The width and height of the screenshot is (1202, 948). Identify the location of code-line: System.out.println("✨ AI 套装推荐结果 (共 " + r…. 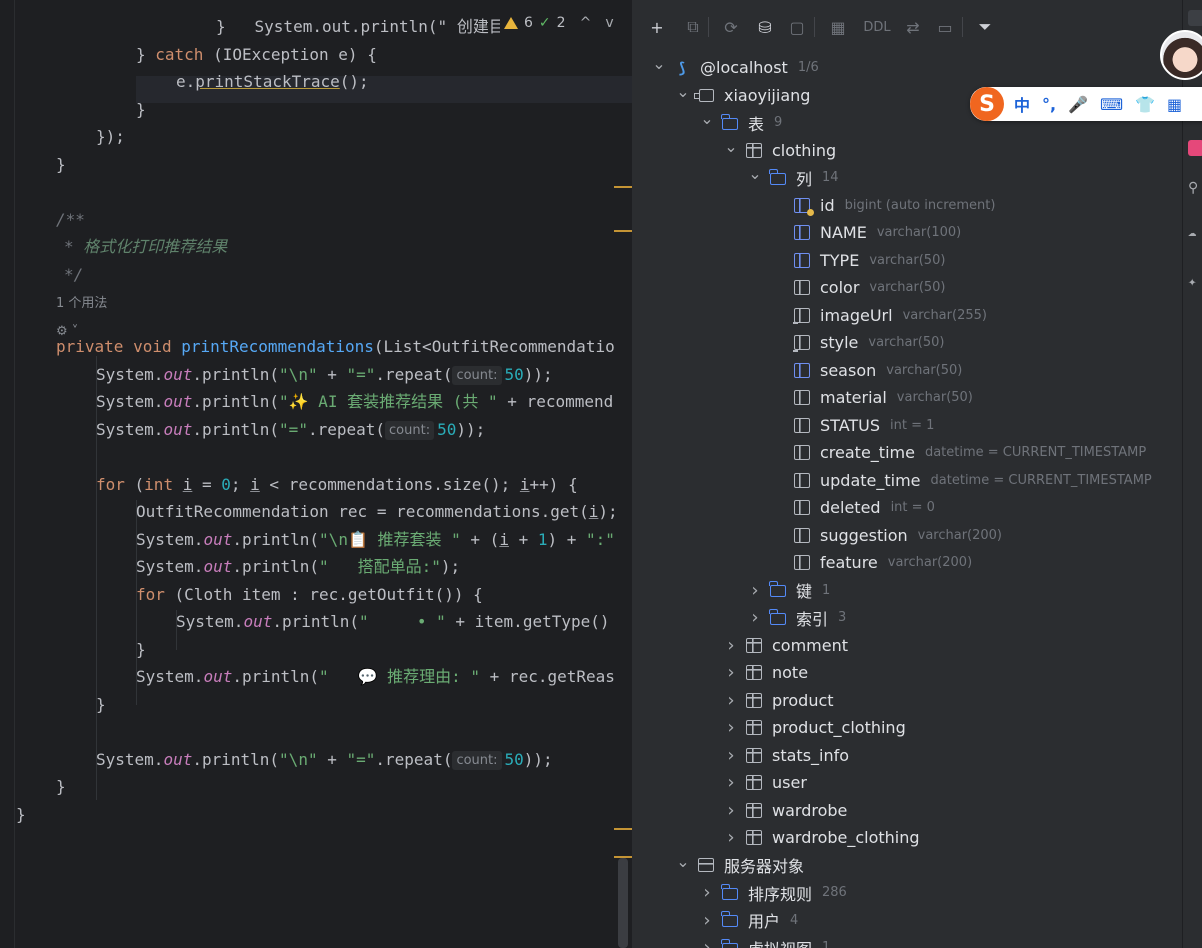
(354, 401).